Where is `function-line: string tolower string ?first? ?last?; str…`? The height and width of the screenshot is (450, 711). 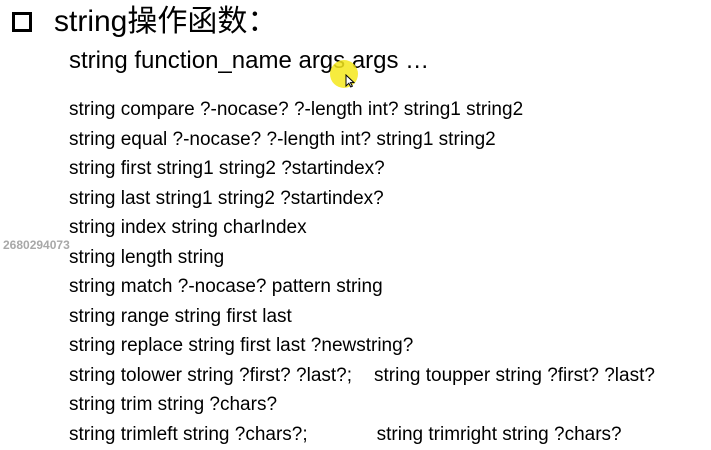 function-line: string tolower string ?first? ?last?; str… is located at coordinates (362, 376).